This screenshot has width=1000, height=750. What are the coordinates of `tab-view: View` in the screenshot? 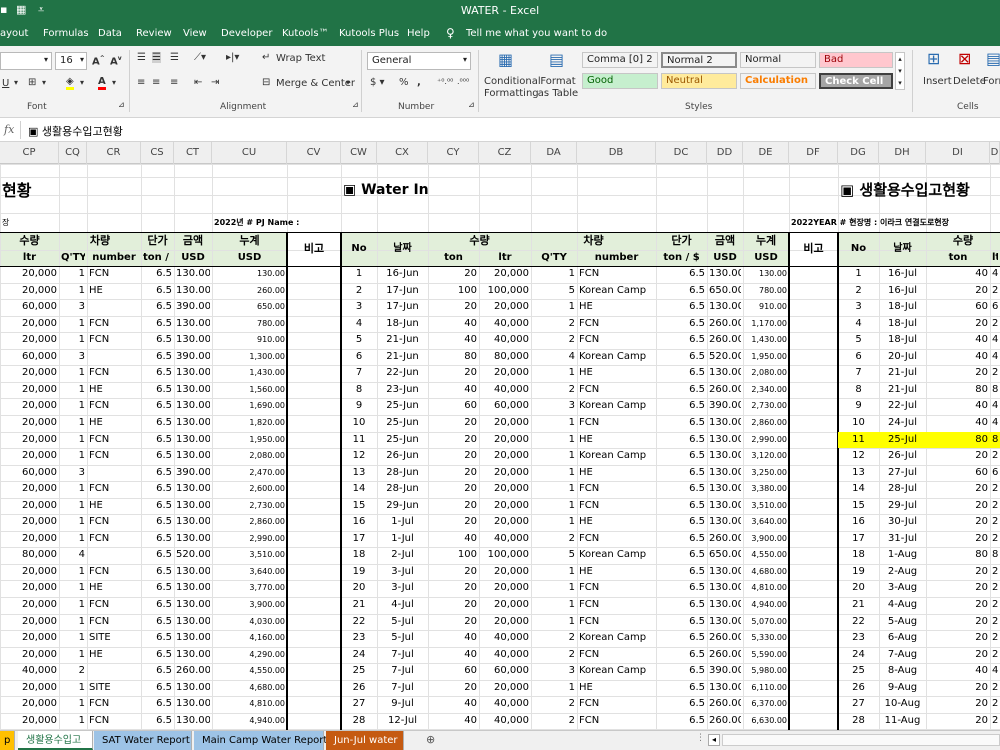 It's located at (195, 33).